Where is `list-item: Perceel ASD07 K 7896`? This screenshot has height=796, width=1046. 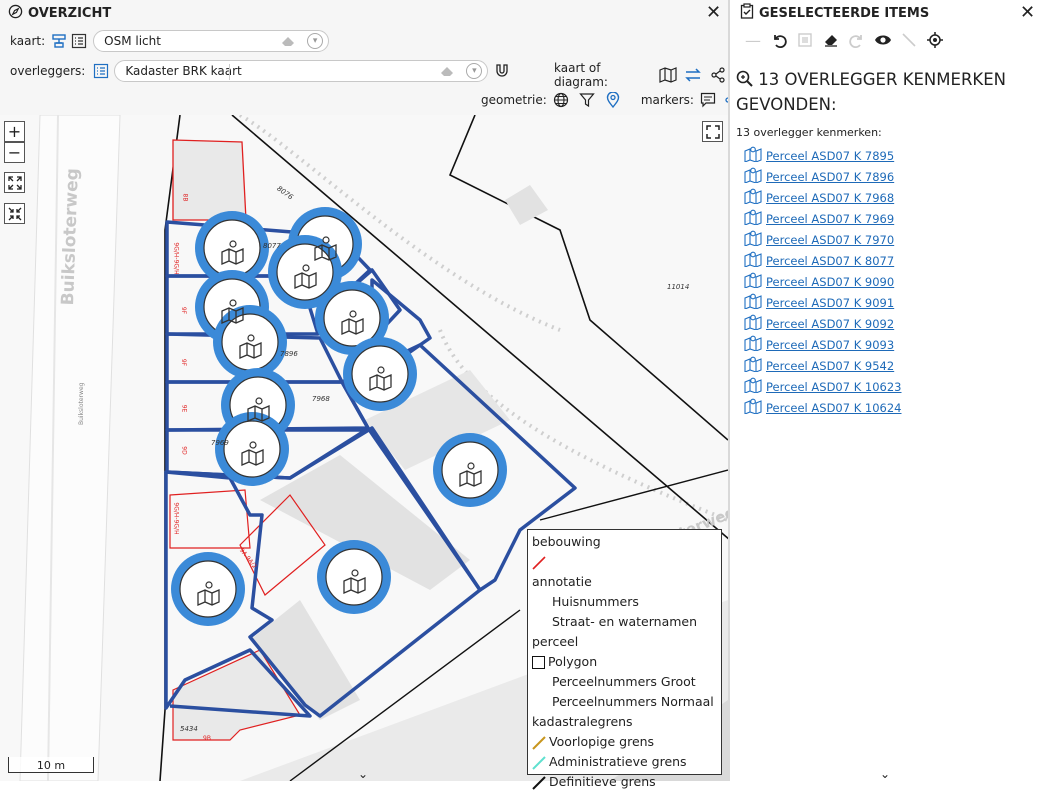 list-item: Perceel ASD07 K 7896 is located at coordinates (823, 176).